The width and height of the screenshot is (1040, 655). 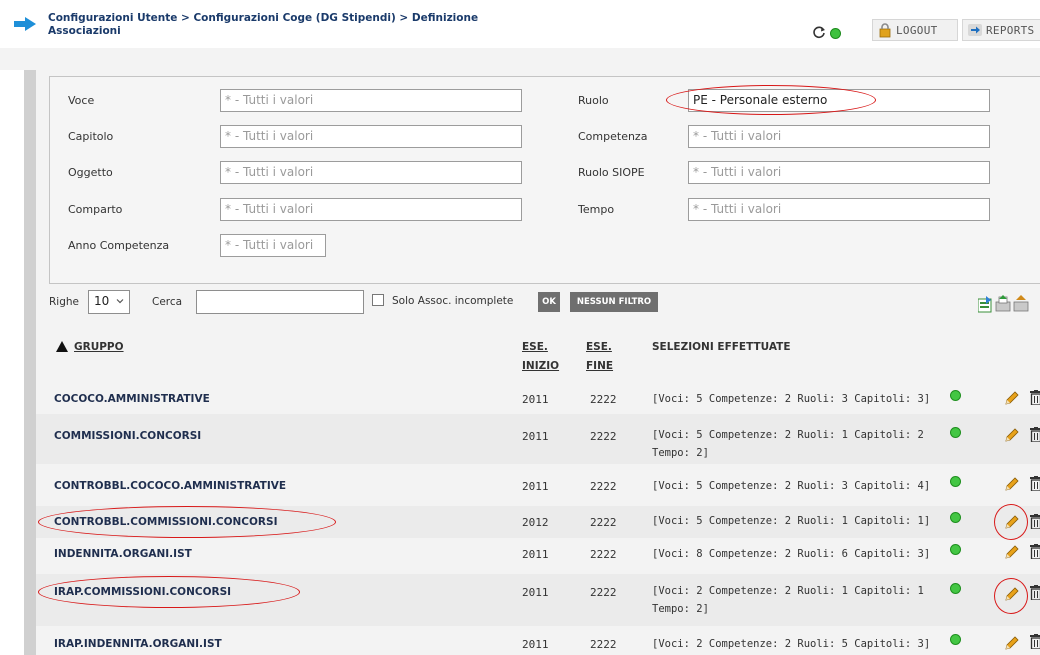 I want to click on ruolo-field: PE - Personale esterno, so click(x=839, y=100).